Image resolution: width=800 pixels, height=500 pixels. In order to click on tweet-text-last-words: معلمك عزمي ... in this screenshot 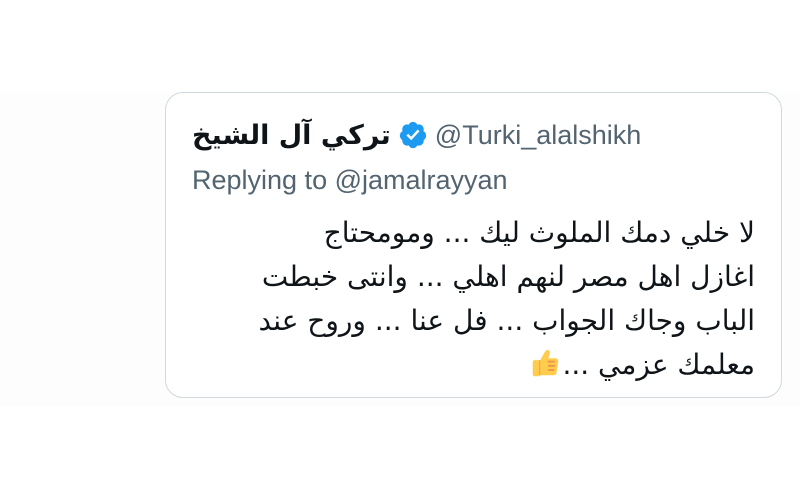, I will do `click(658, 364)`.